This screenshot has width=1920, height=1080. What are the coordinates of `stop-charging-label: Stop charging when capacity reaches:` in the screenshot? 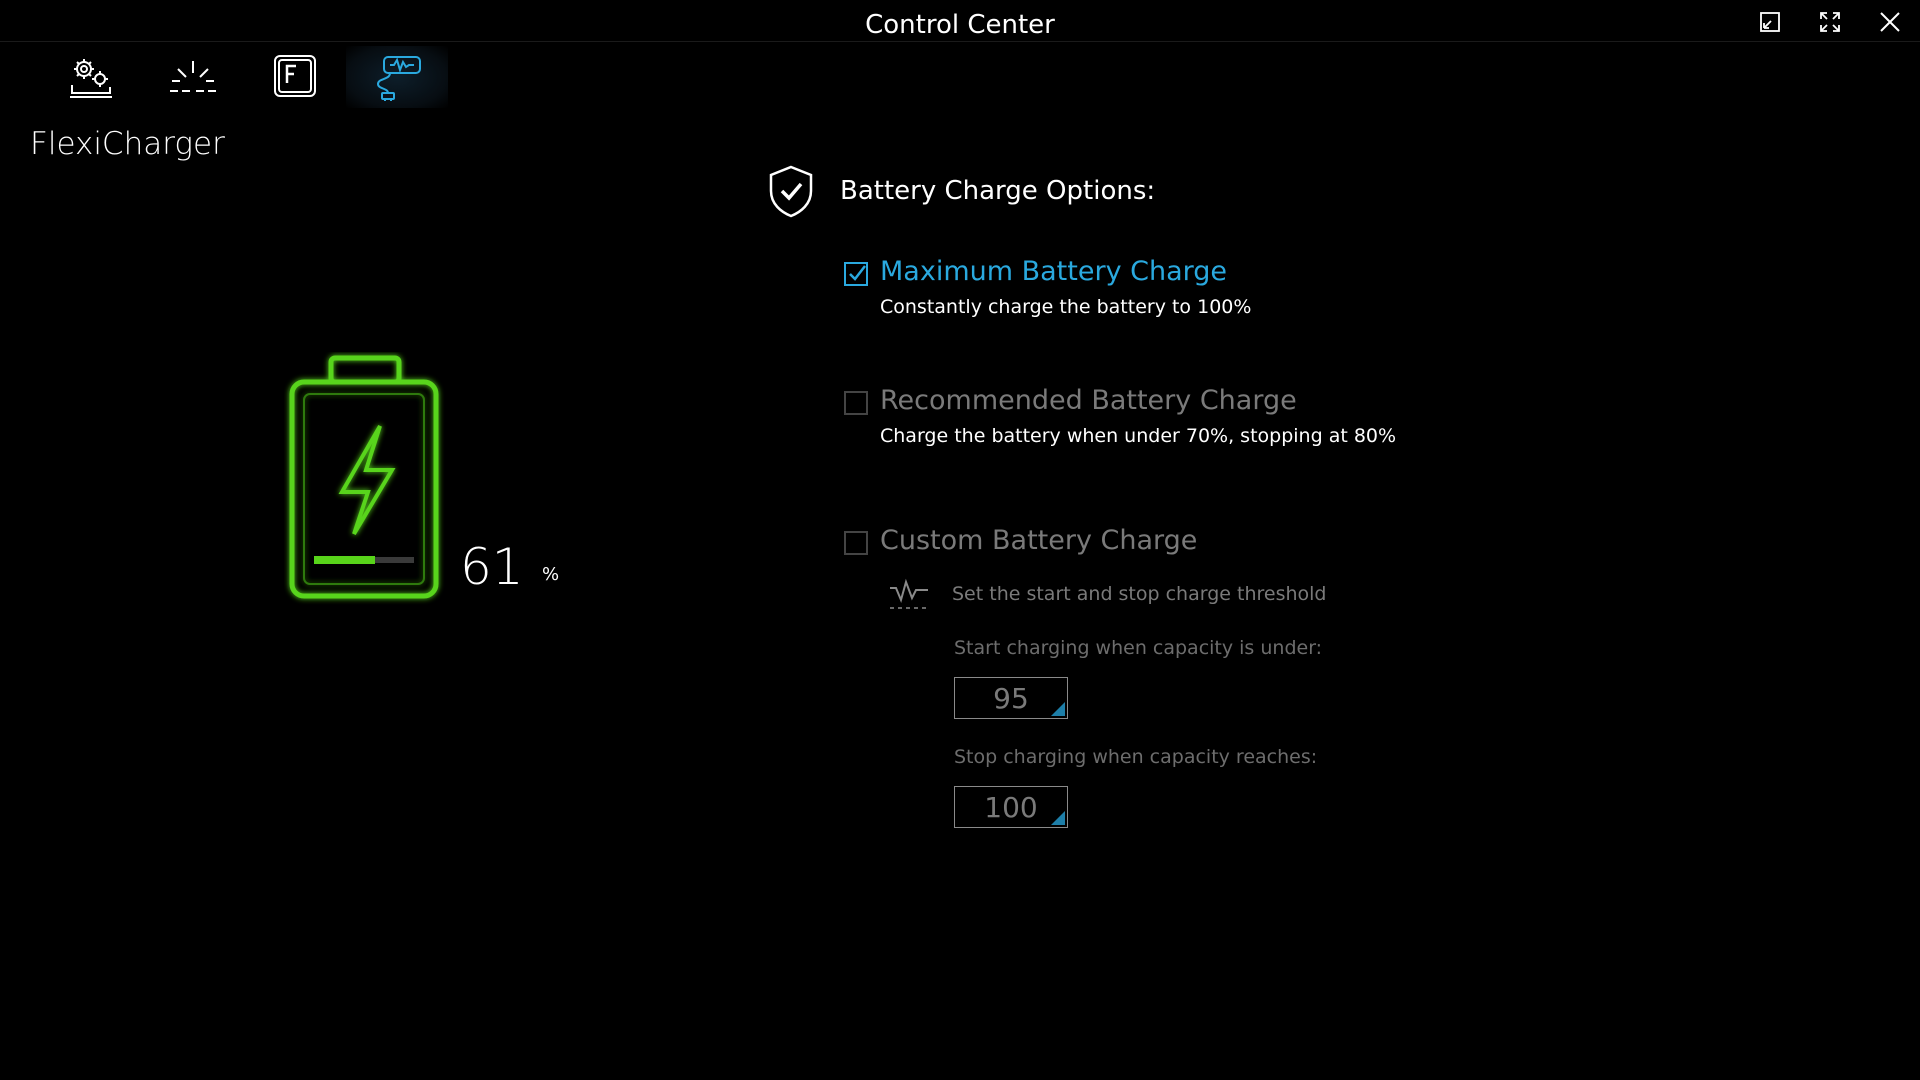 It's located at (1136, 757).